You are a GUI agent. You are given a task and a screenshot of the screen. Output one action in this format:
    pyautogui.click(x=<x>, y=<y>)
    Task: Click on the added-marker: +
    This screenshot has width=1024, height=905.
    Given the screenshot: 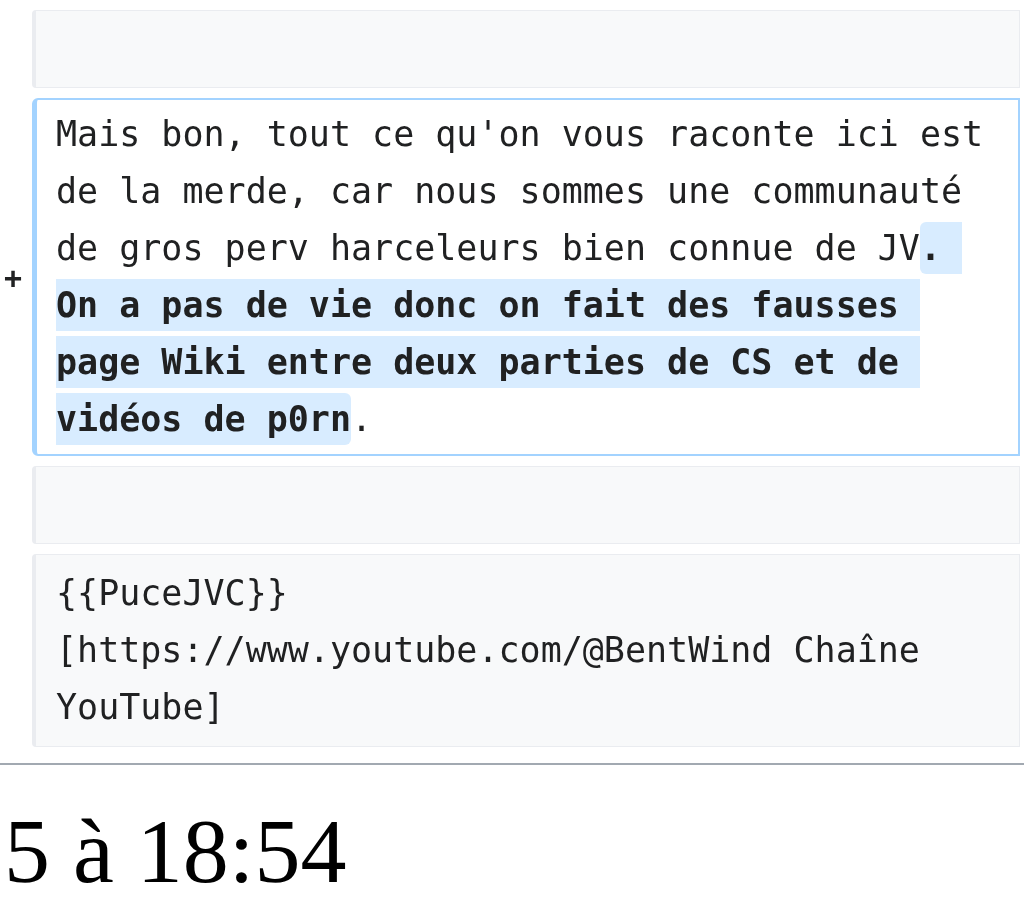 What is the action you would take?
    pyautogui.click(x=13, y=277)
    